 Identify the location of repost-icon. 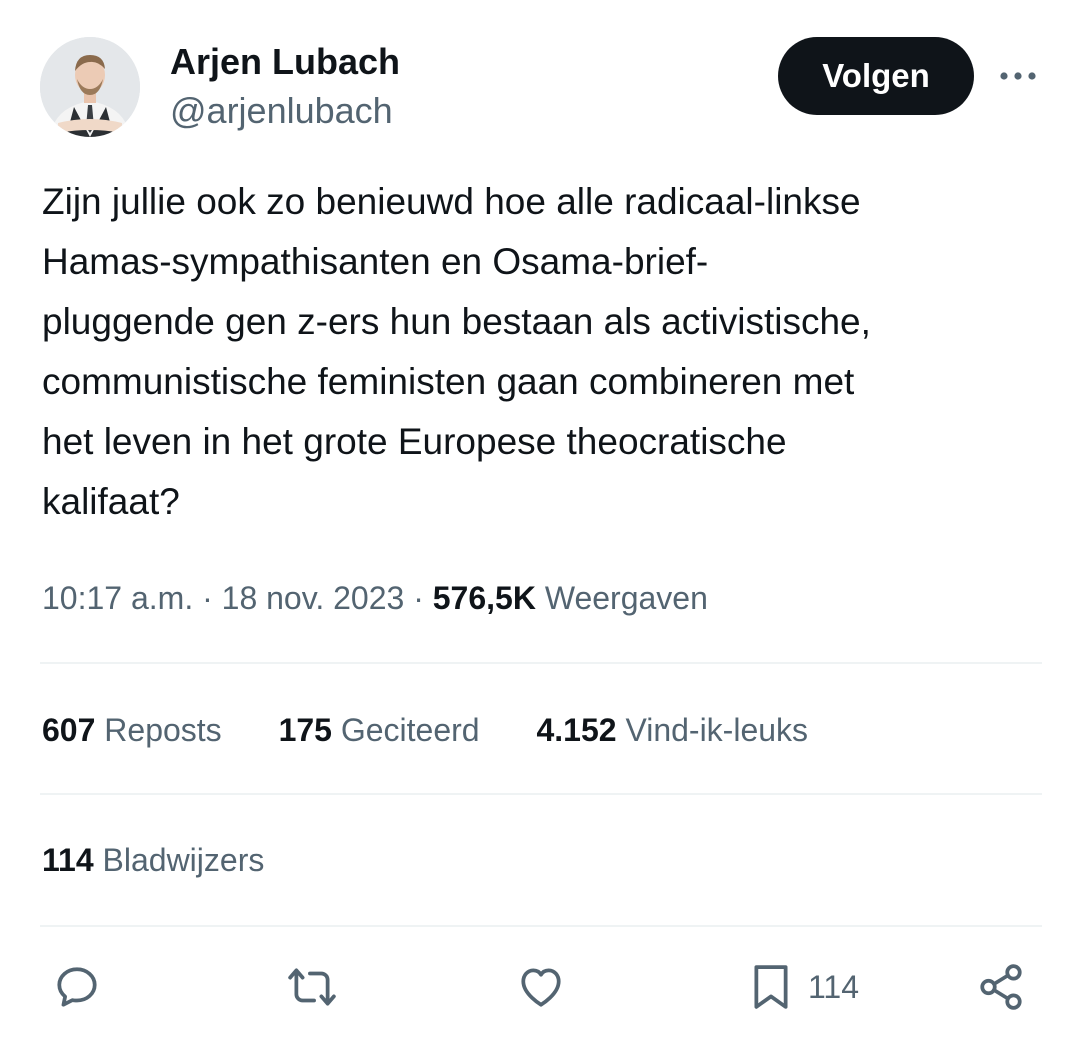
(312, 987).